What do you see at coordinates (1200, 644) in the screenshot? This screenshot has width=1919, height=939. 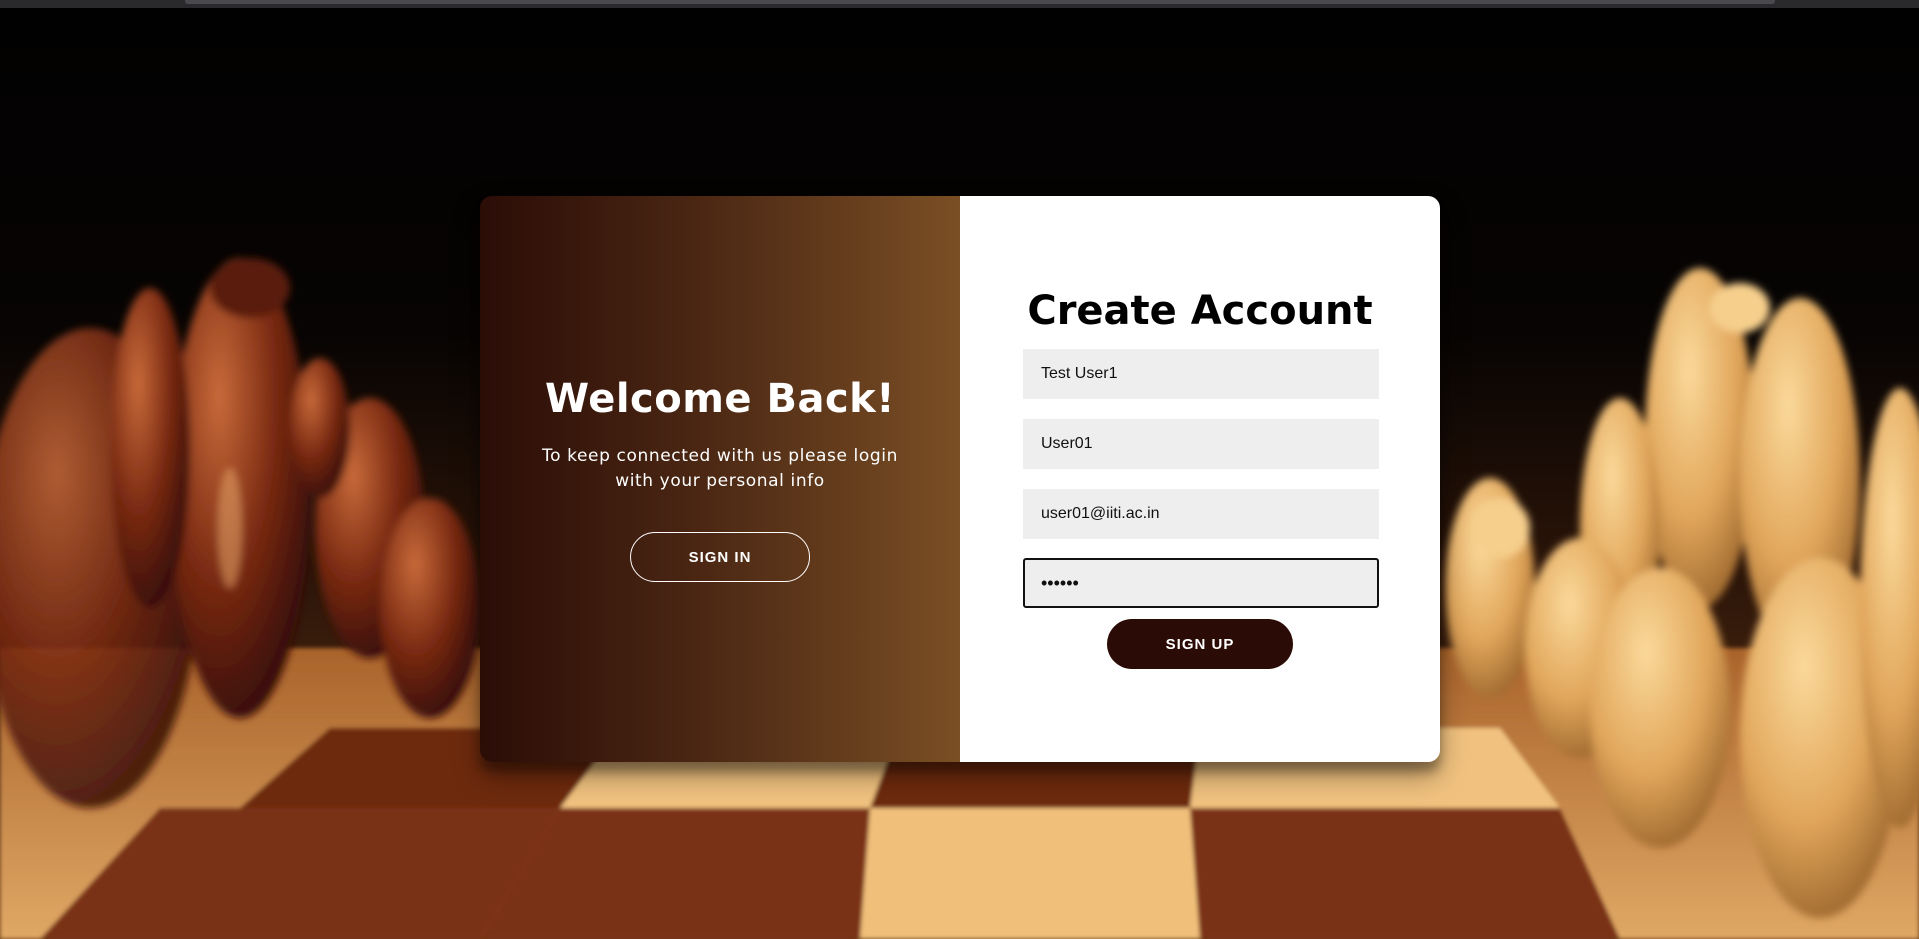 I see `sign-up-button: SIGN UP` at bounding box center [1200, 644].